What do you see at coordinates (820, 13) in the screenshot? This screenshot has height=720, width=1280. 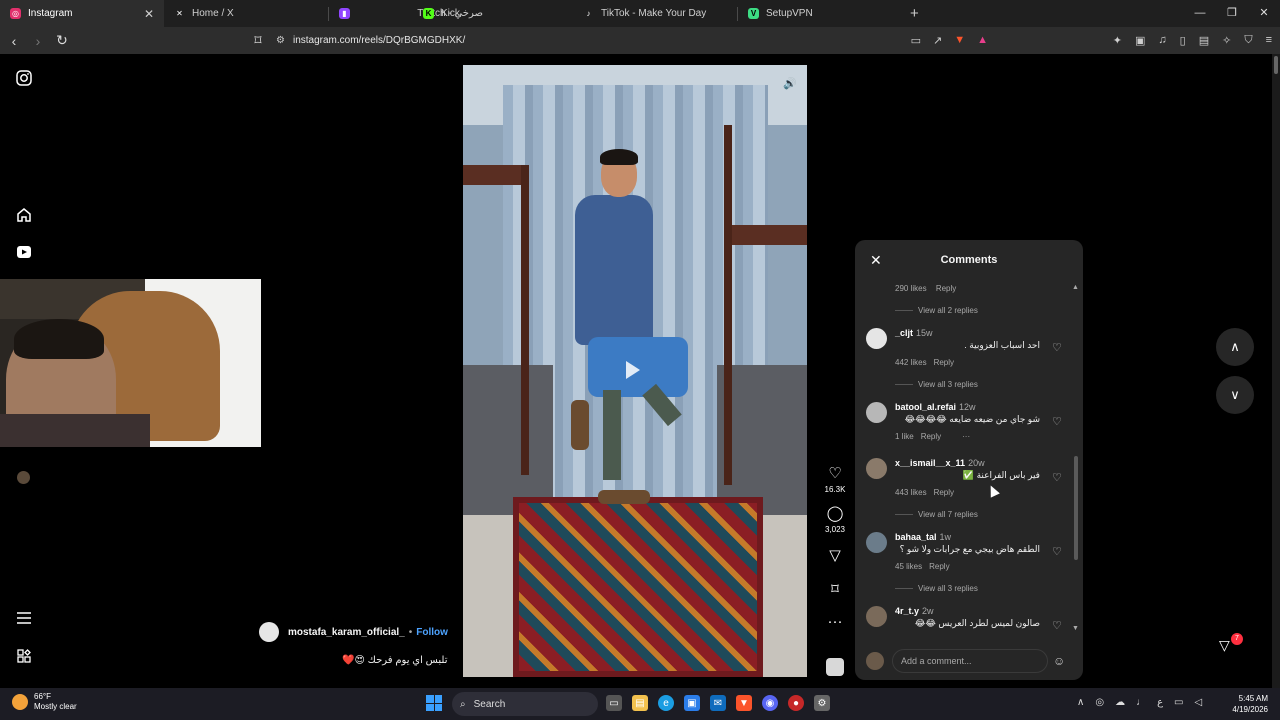 I see `tab-setupvpn: V SetupVPN` at bounding box center [820, 13].